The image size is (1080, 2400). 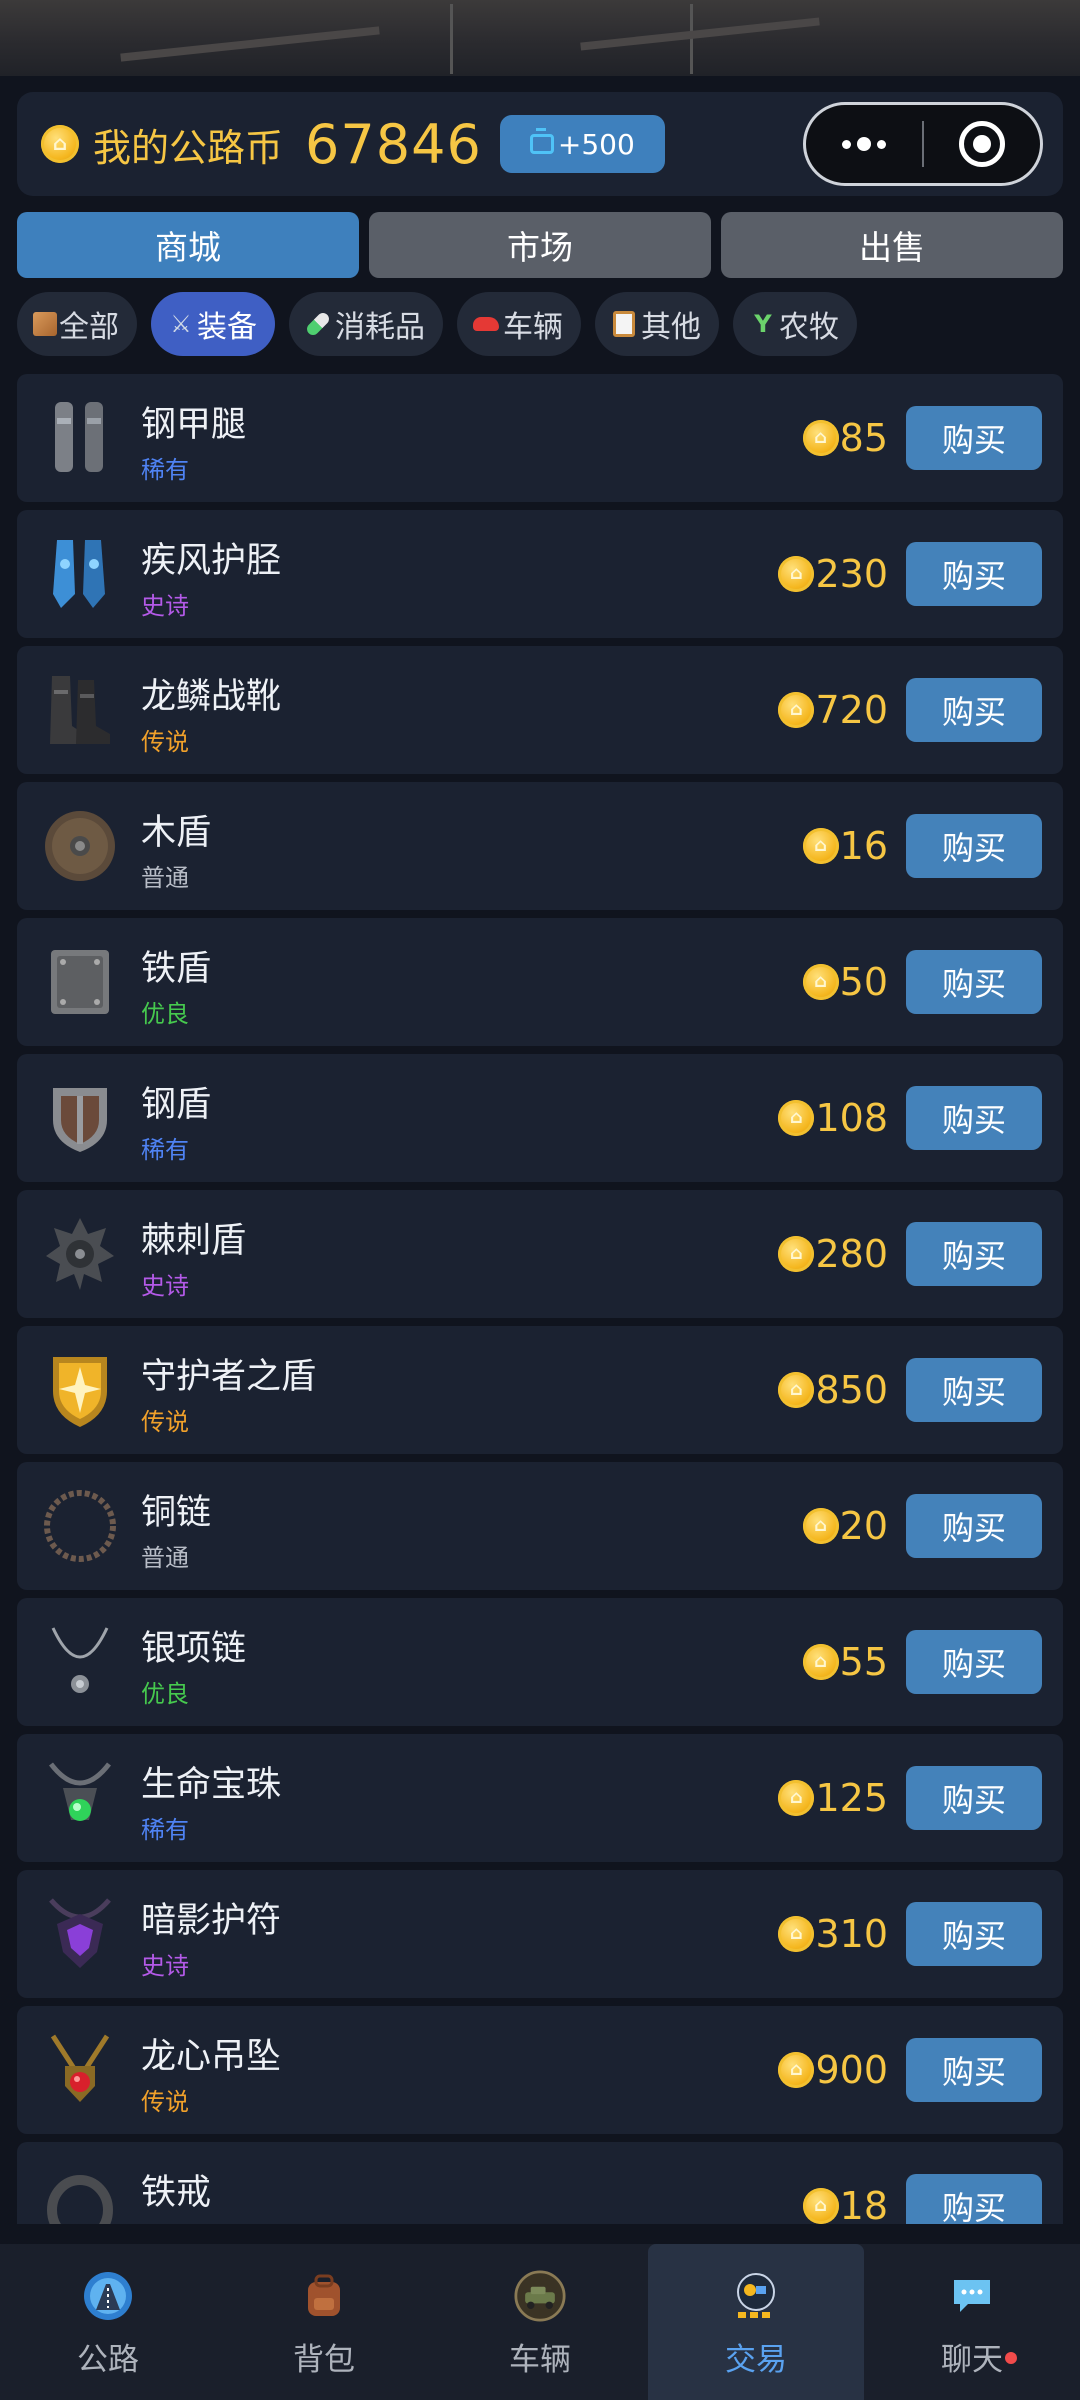 What do you see at coordinates (625, 324) in the screenshot?
I see `clipboard-icon` at bounding box center [625, 324].